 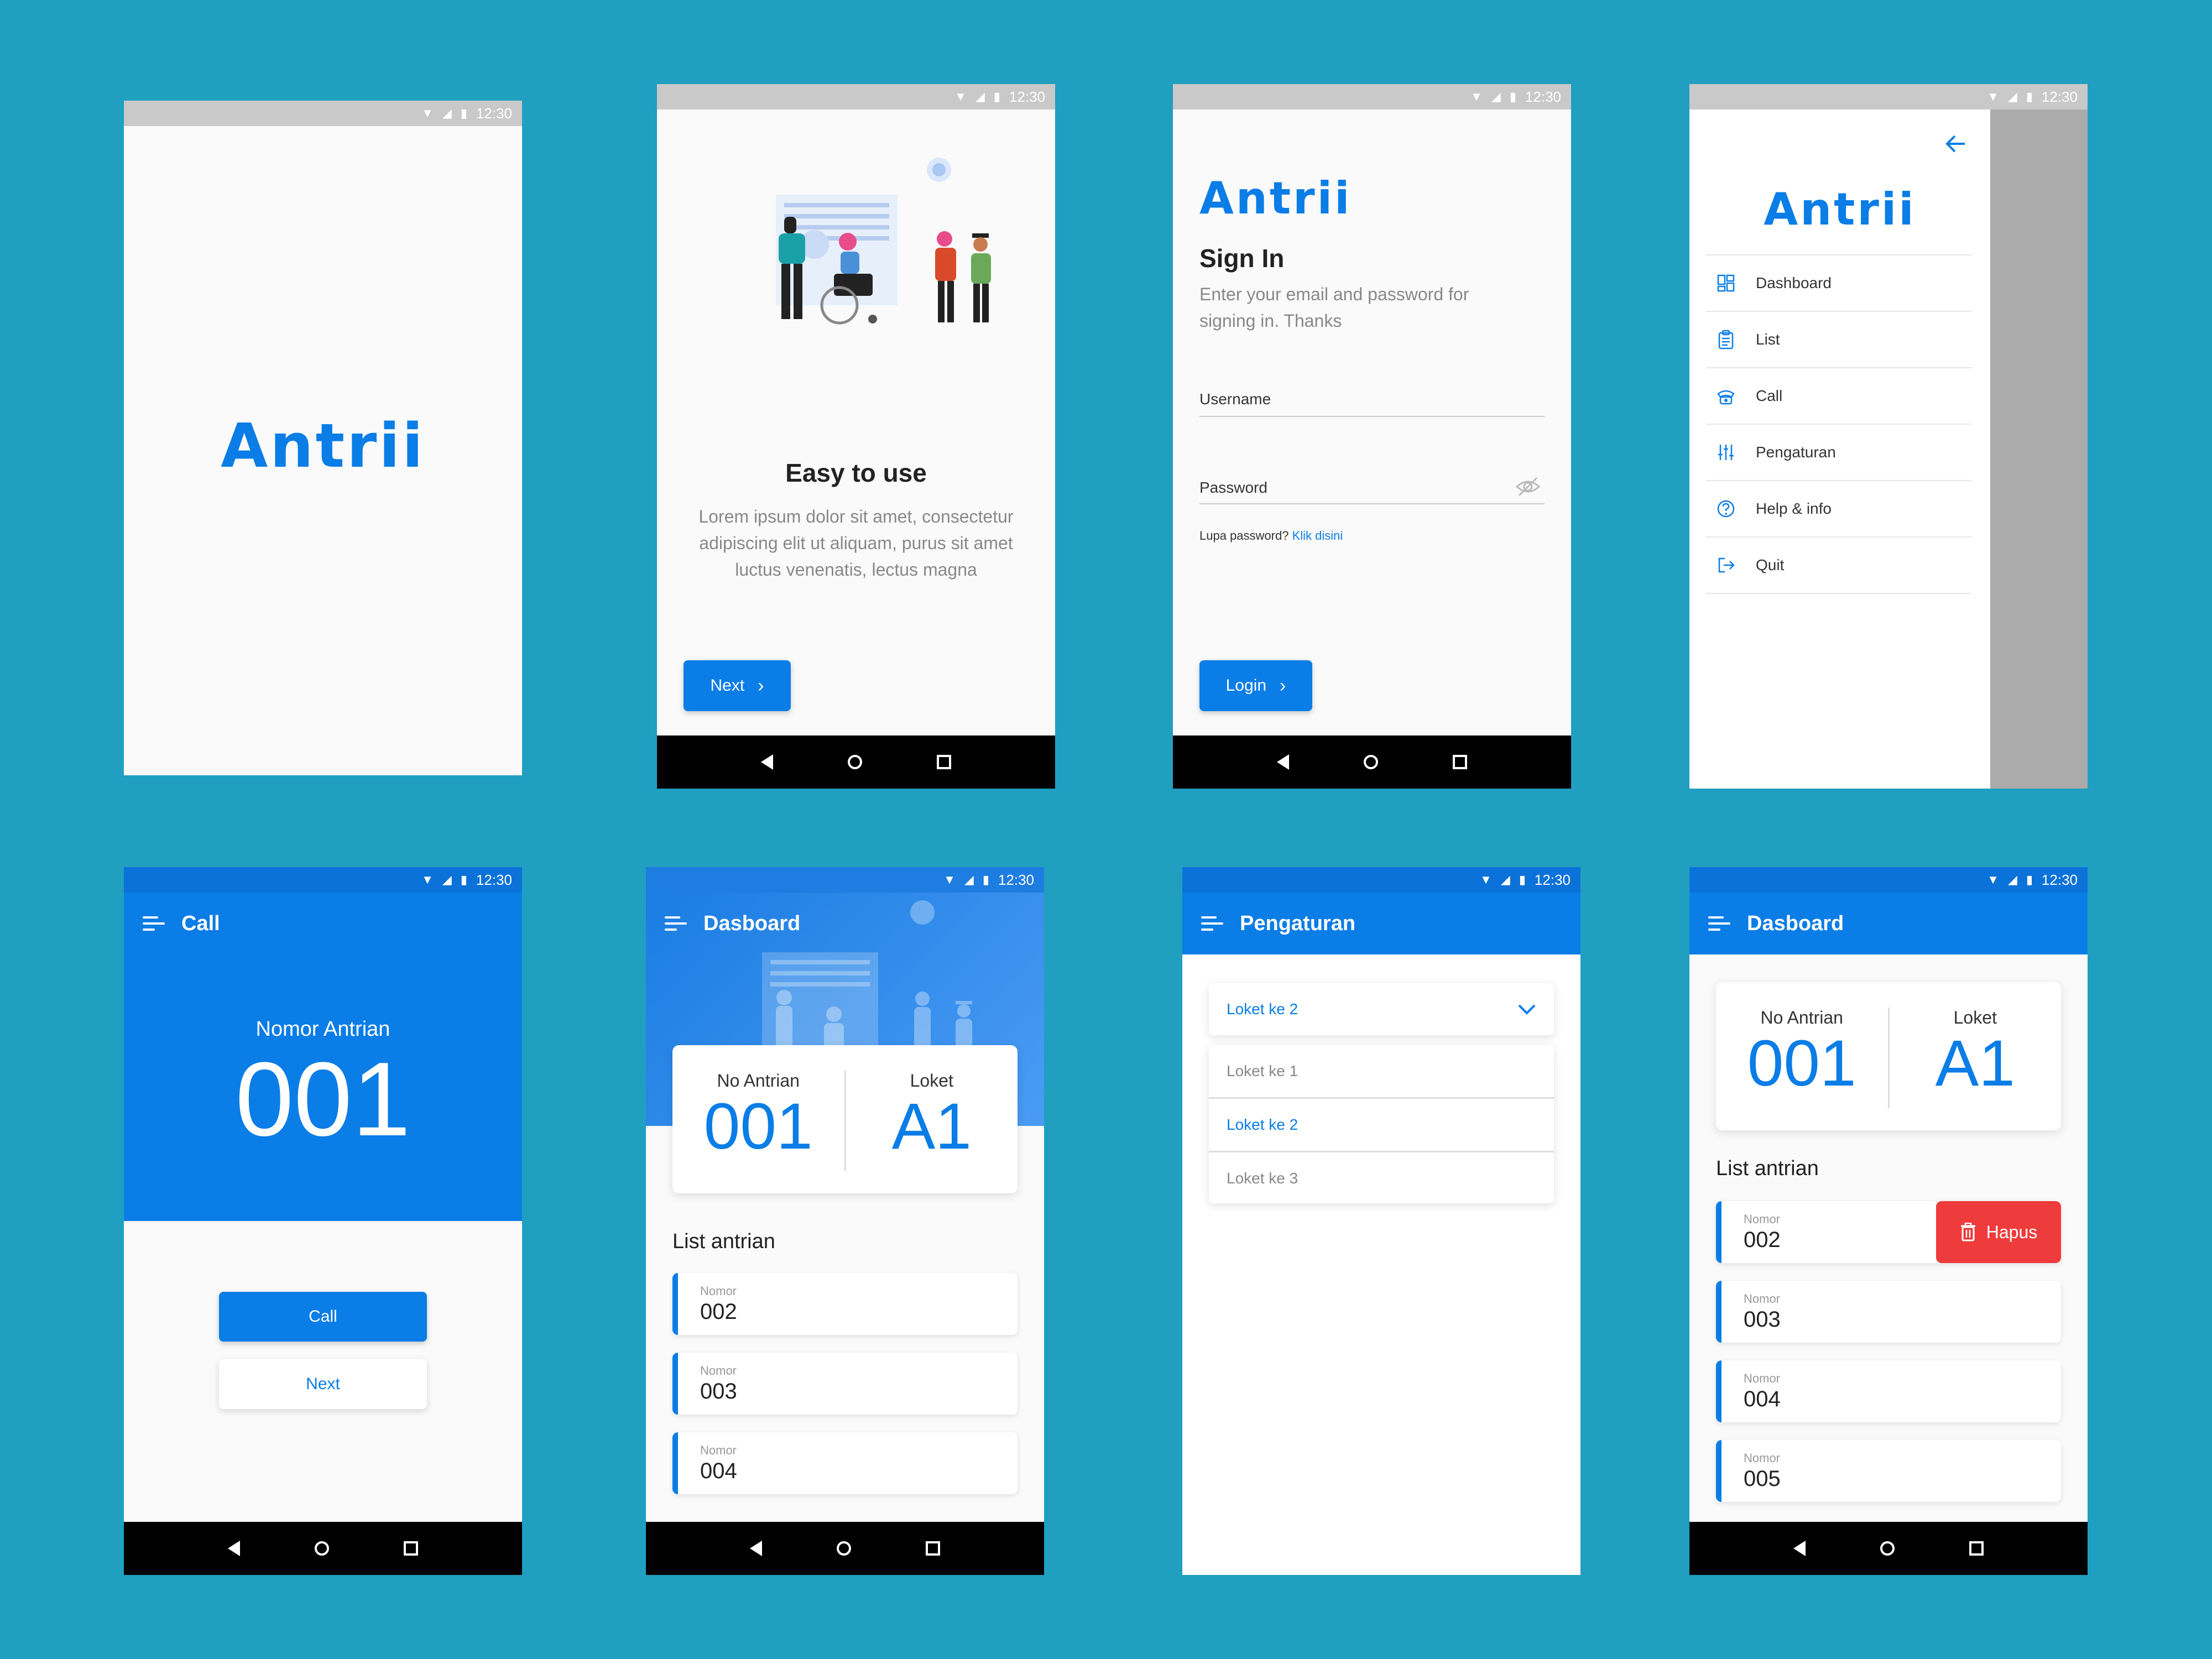 What do you see at coordinates (718, 1312) in the screenshot?
I see `list-item-value: 002` at bounding box center [718, 1312].